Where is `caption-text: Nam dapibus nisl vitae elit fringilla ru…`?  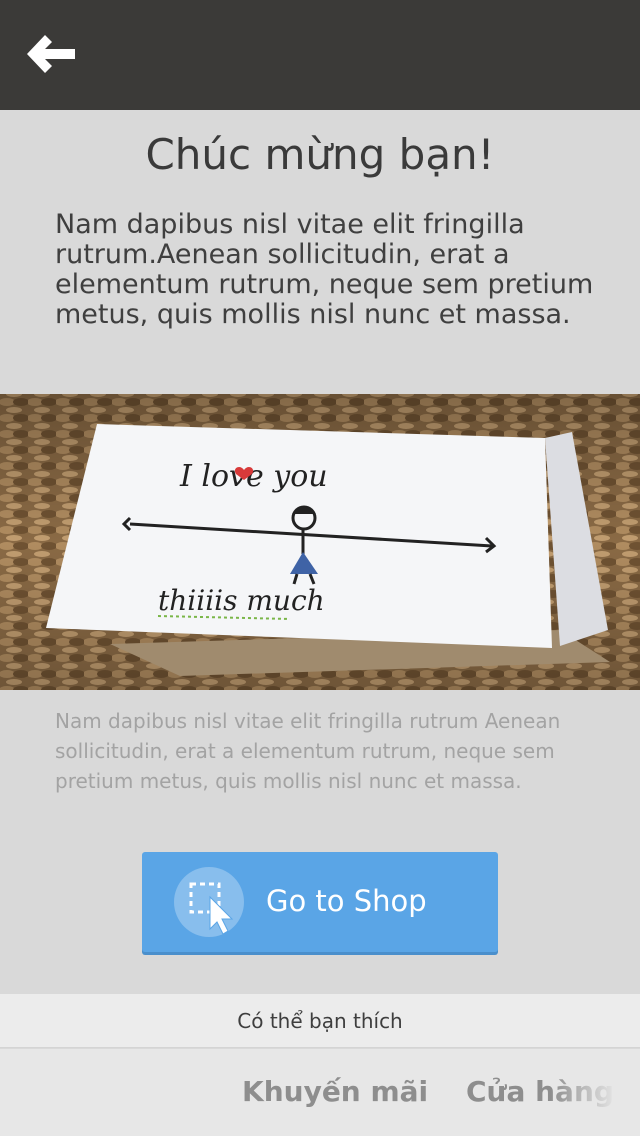
caption-text: Nam dapibus nisl vitae elit fringilla ru… is located at coordinates (308, 751).